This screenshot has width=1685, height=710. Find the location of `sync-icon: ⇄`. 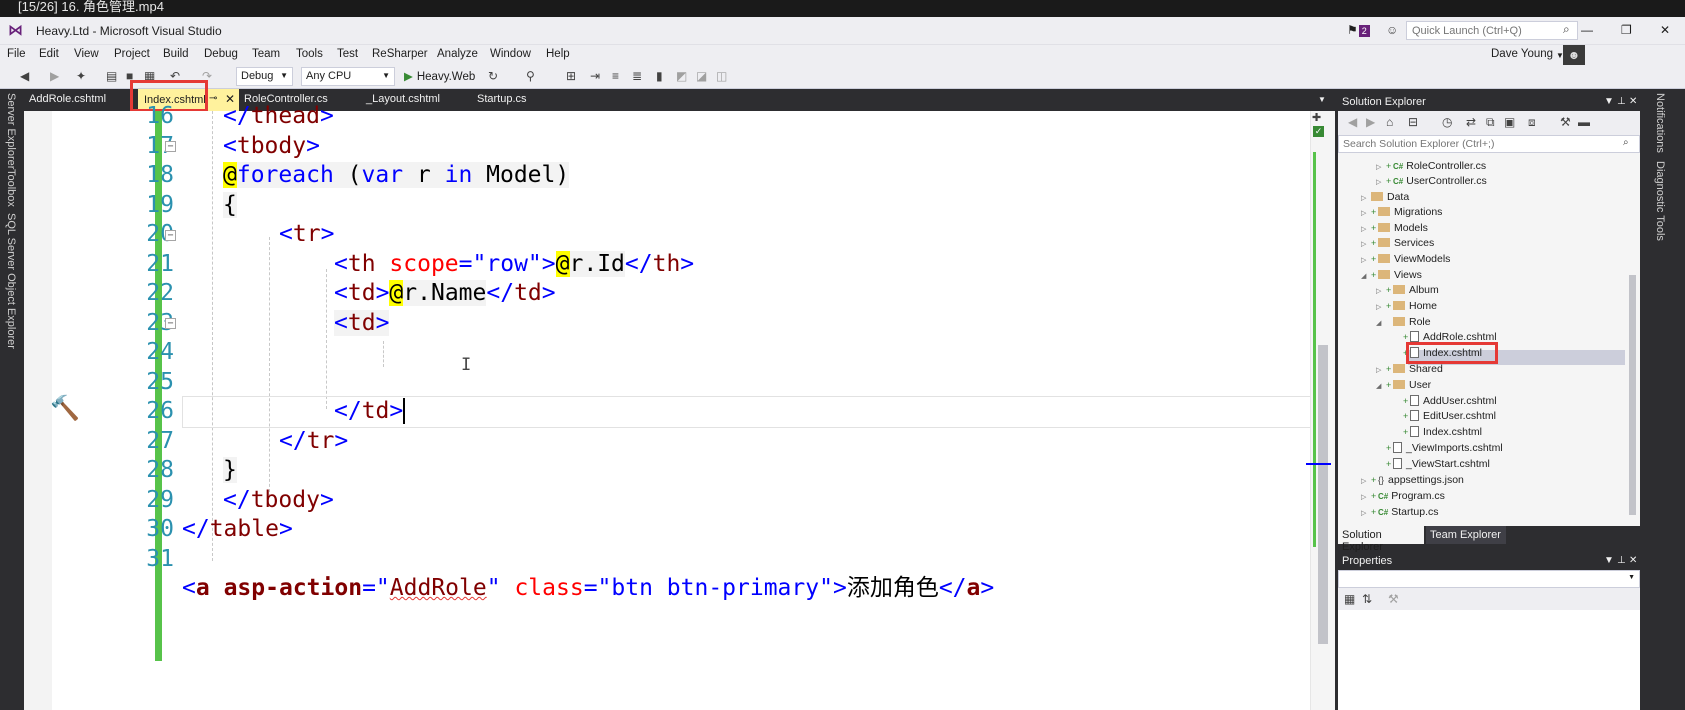

sync-icon: ⇄ is located at coordinates (1471, 122).